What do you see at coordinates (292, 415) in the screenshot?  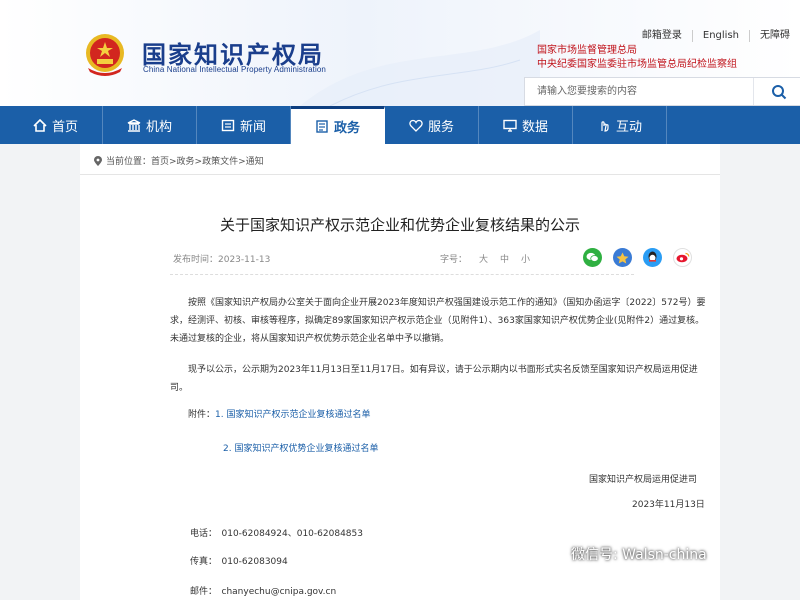 I see `attachment-1-link: 1. 国家知识产权示范企业复核通过名单` at bounding box center [292, 415].